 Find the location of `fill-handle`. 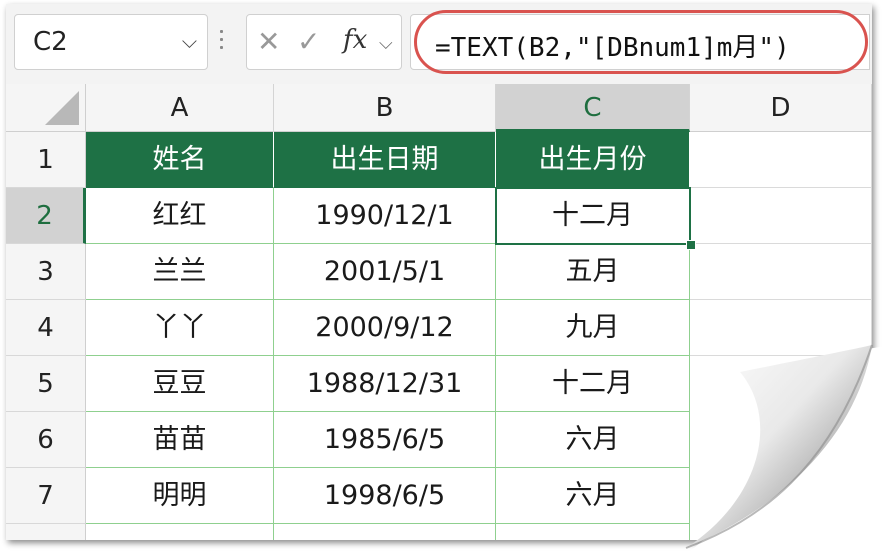

fill-handle is located at coordinates (691, 245).